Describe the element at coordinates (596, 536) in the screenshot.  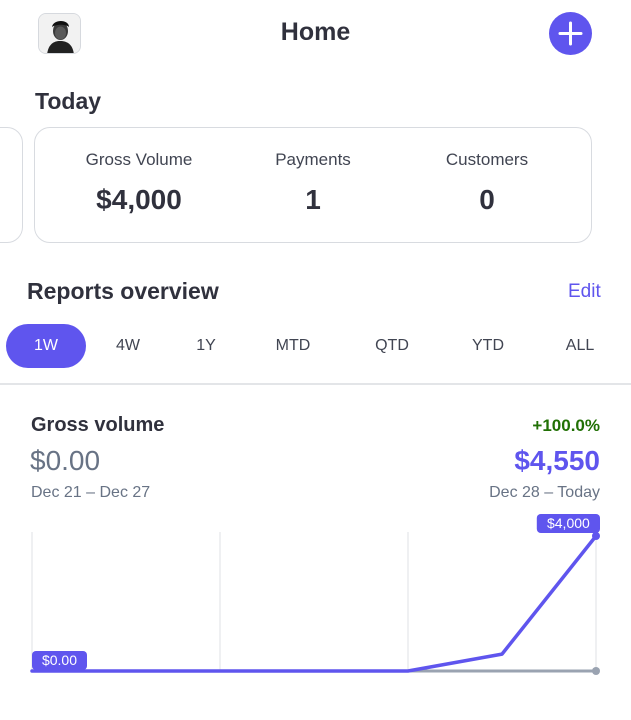
I see `chart-point-current-end` at that location.